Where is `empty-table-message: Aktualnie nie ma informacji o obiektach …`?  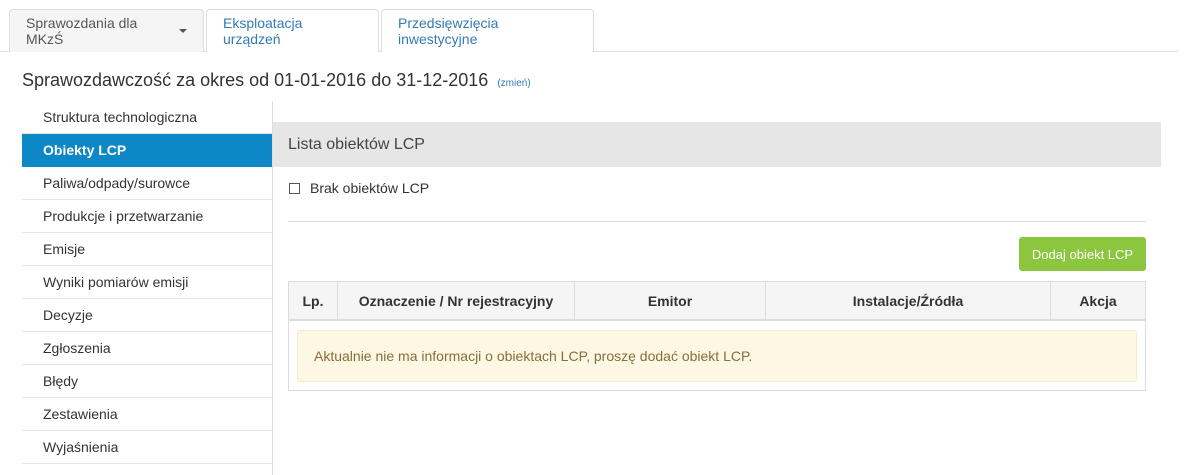 empty-table-message: Aktualnie nie ma informacji o obiektach … is located at coordinates (533, 356).